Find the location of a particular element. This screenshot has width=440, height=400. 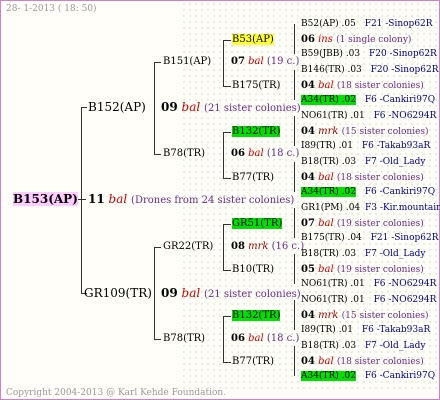

g2-mating: 07 bal (19 c.) is located at coordinates (265, 61).